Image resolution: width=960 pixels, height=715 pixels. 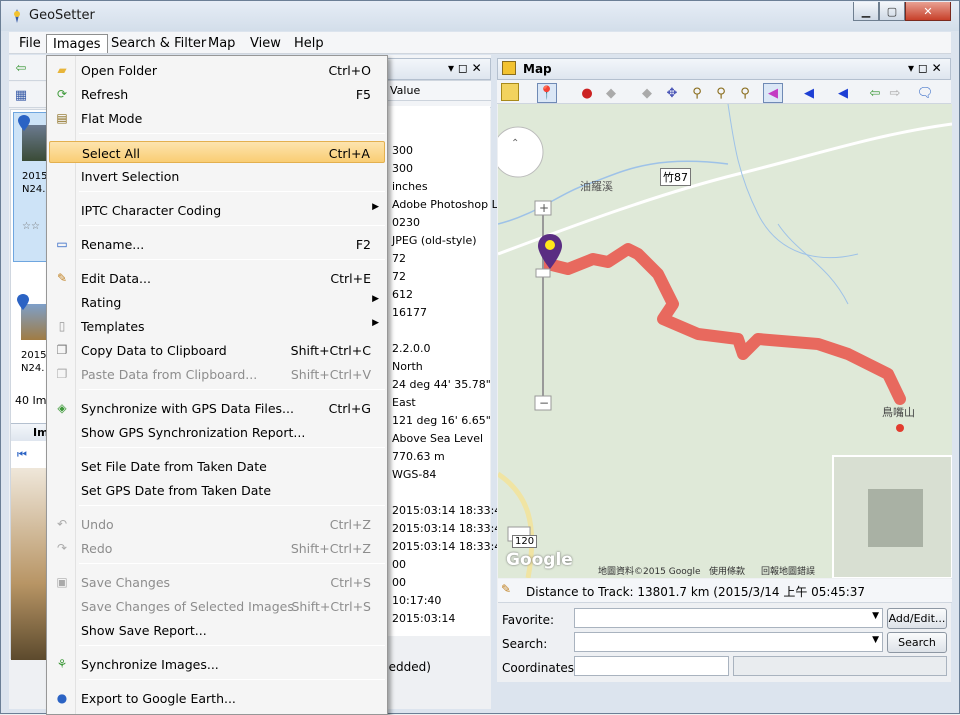 What do you see at coordinates (510, 92) in the screenshot?
I see `map-type-icon` at bounding box center [510, 92].